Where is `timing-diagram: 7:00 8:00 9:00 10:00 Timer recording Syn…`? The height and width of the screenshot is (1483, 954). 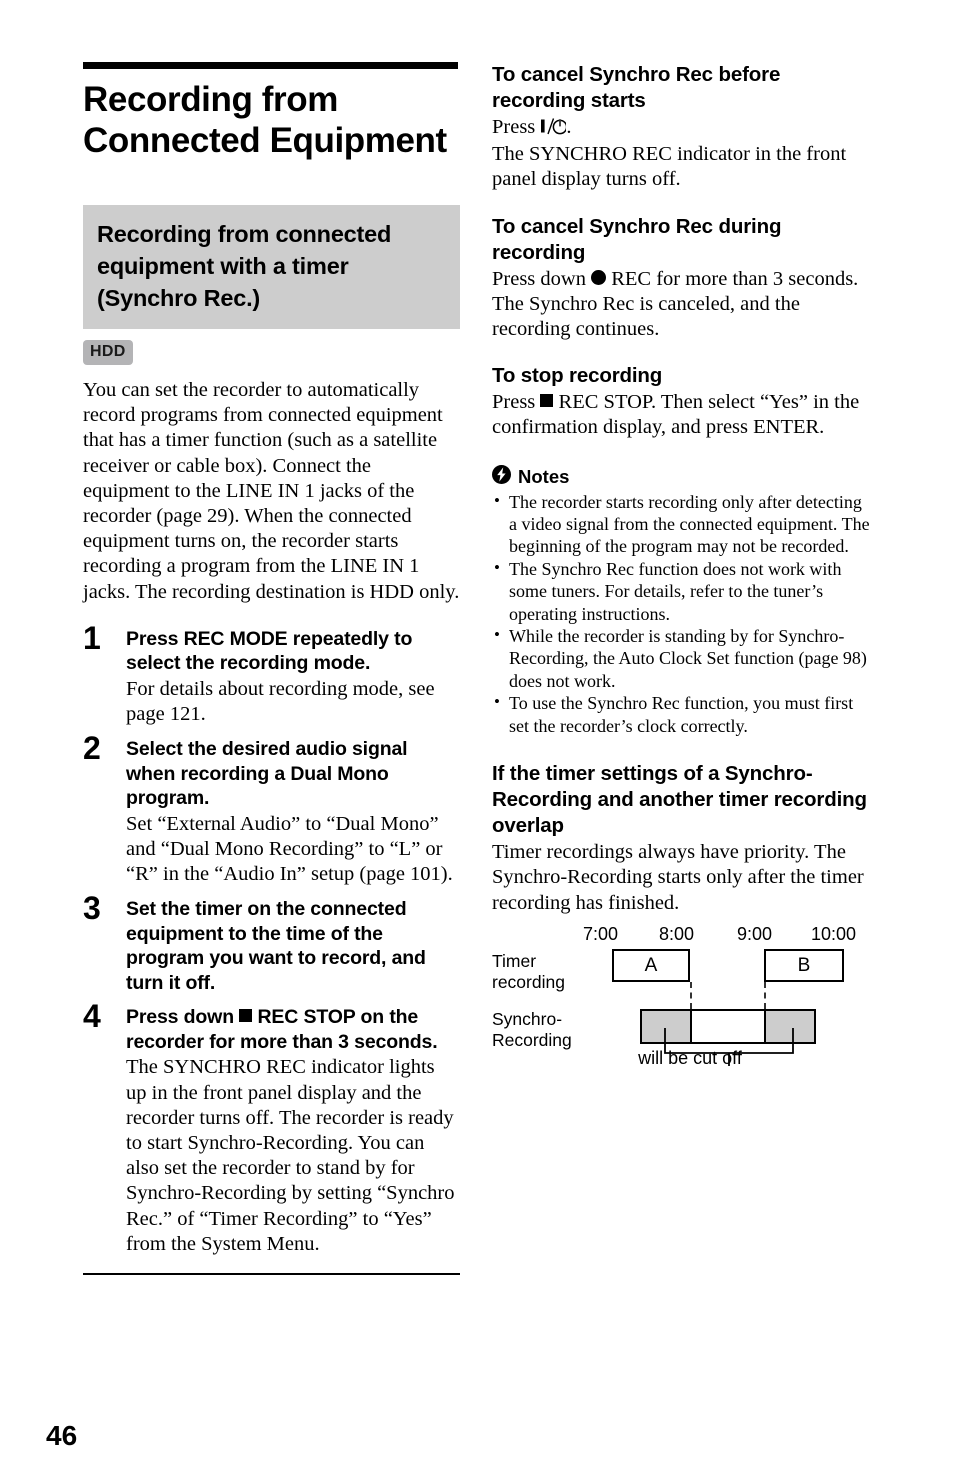 timing-diagram: 7:00 8:00 9:00 10:00 Timer recording Syn… is located at coordinates (687, 998).